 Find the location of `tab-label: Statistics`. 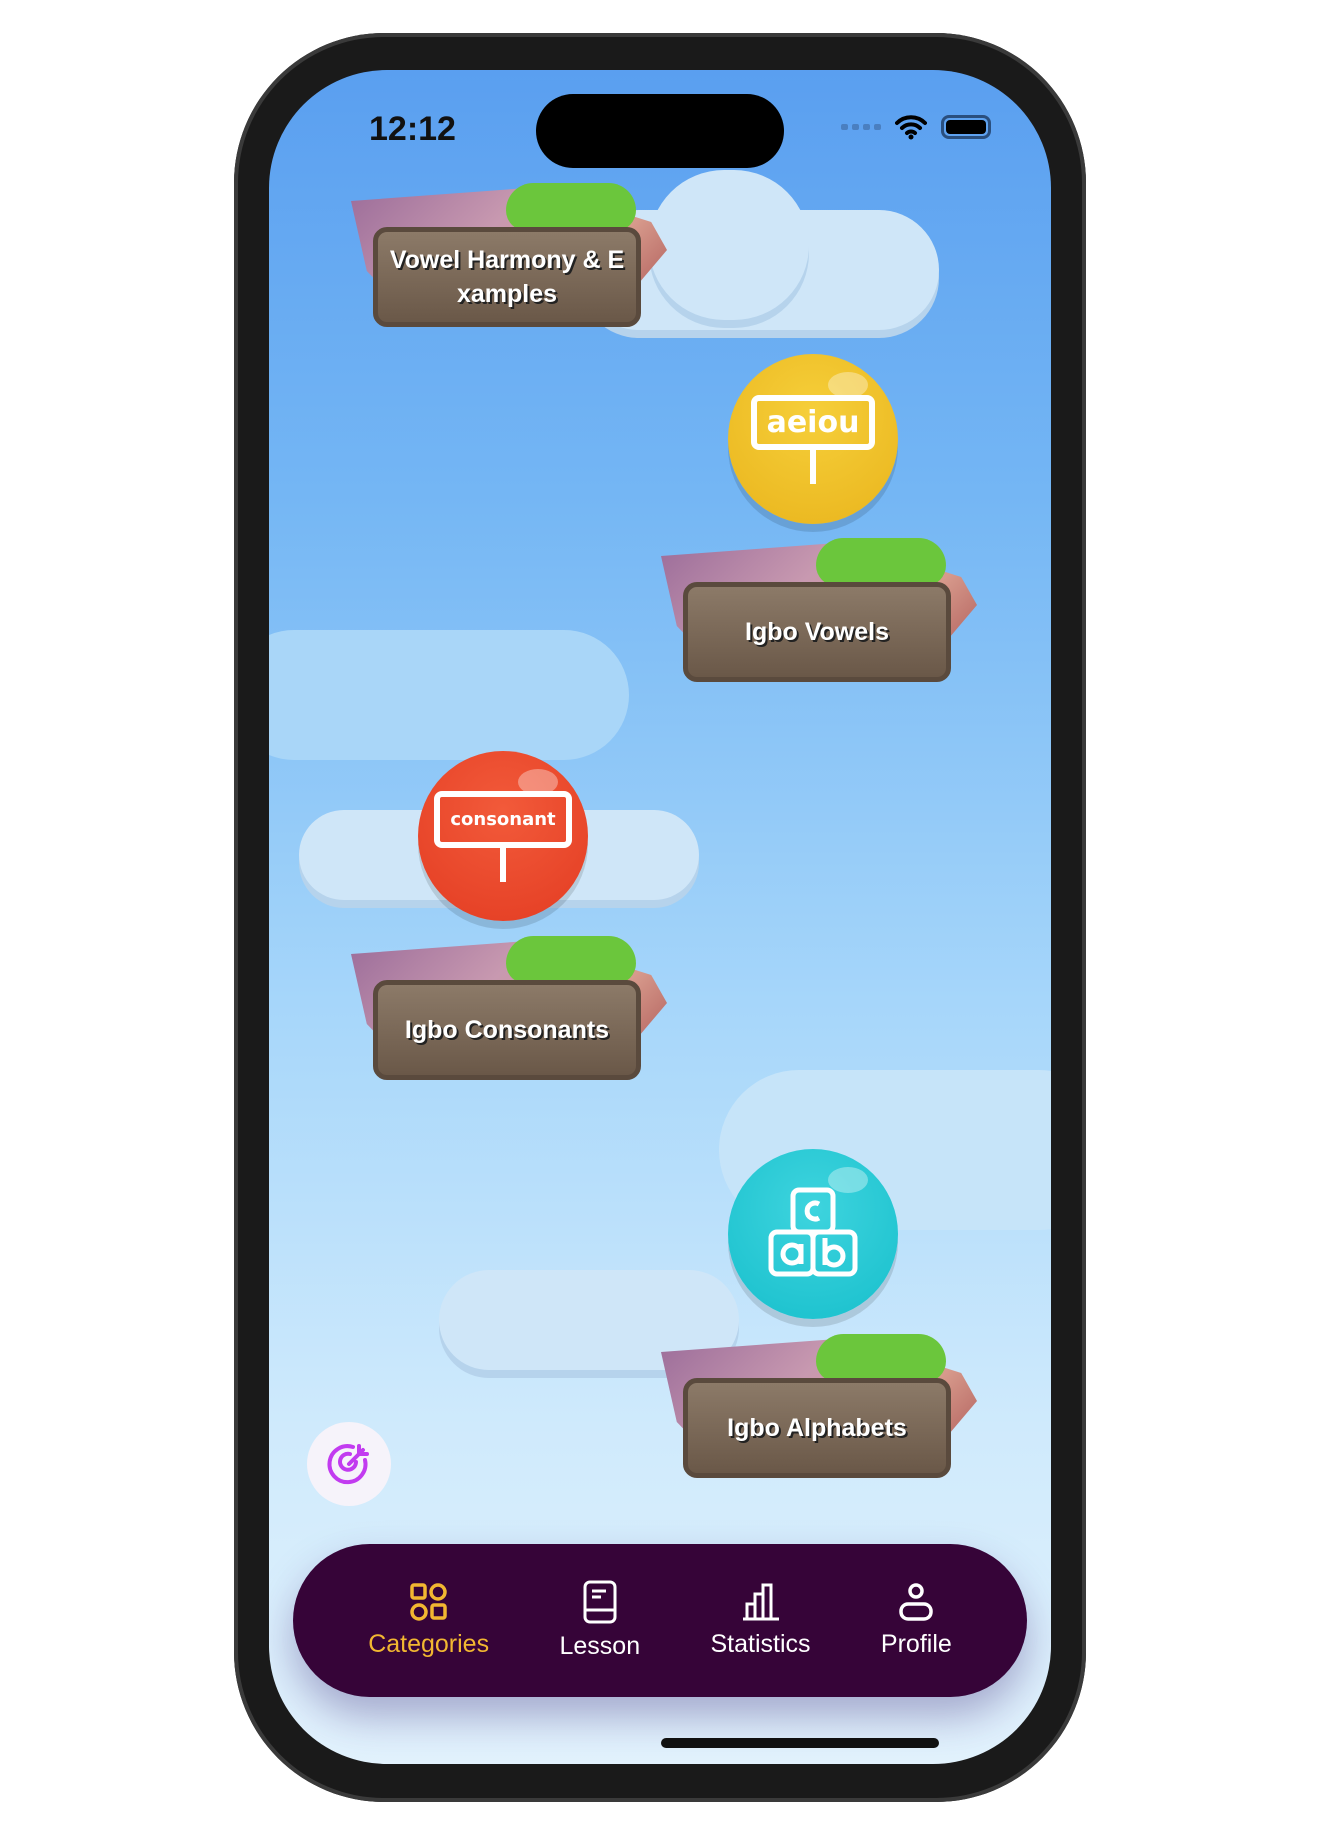

tab-label: Statistics is located at coordinates (760, 1644).